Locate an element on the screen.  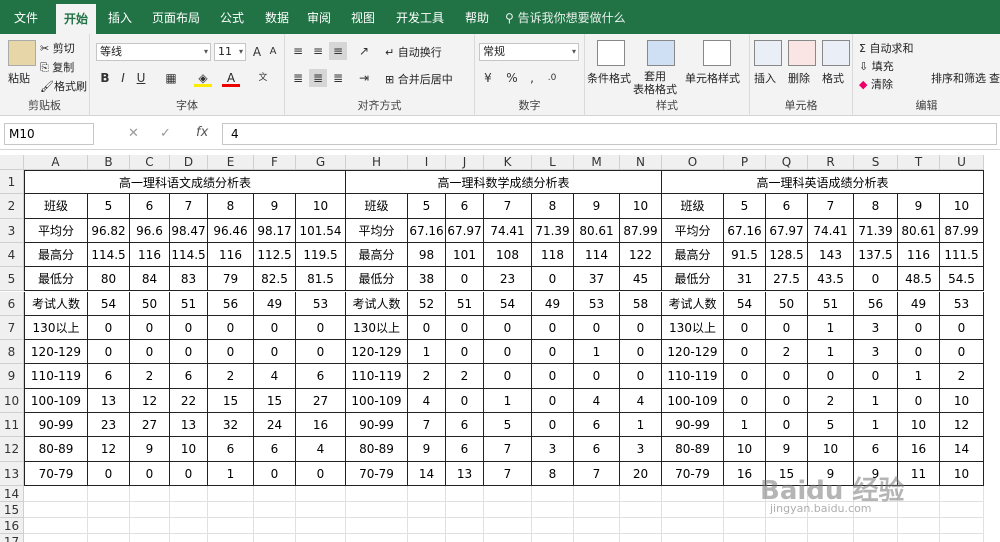
table-cell: 90-99 is located at coordinates (377, 425).